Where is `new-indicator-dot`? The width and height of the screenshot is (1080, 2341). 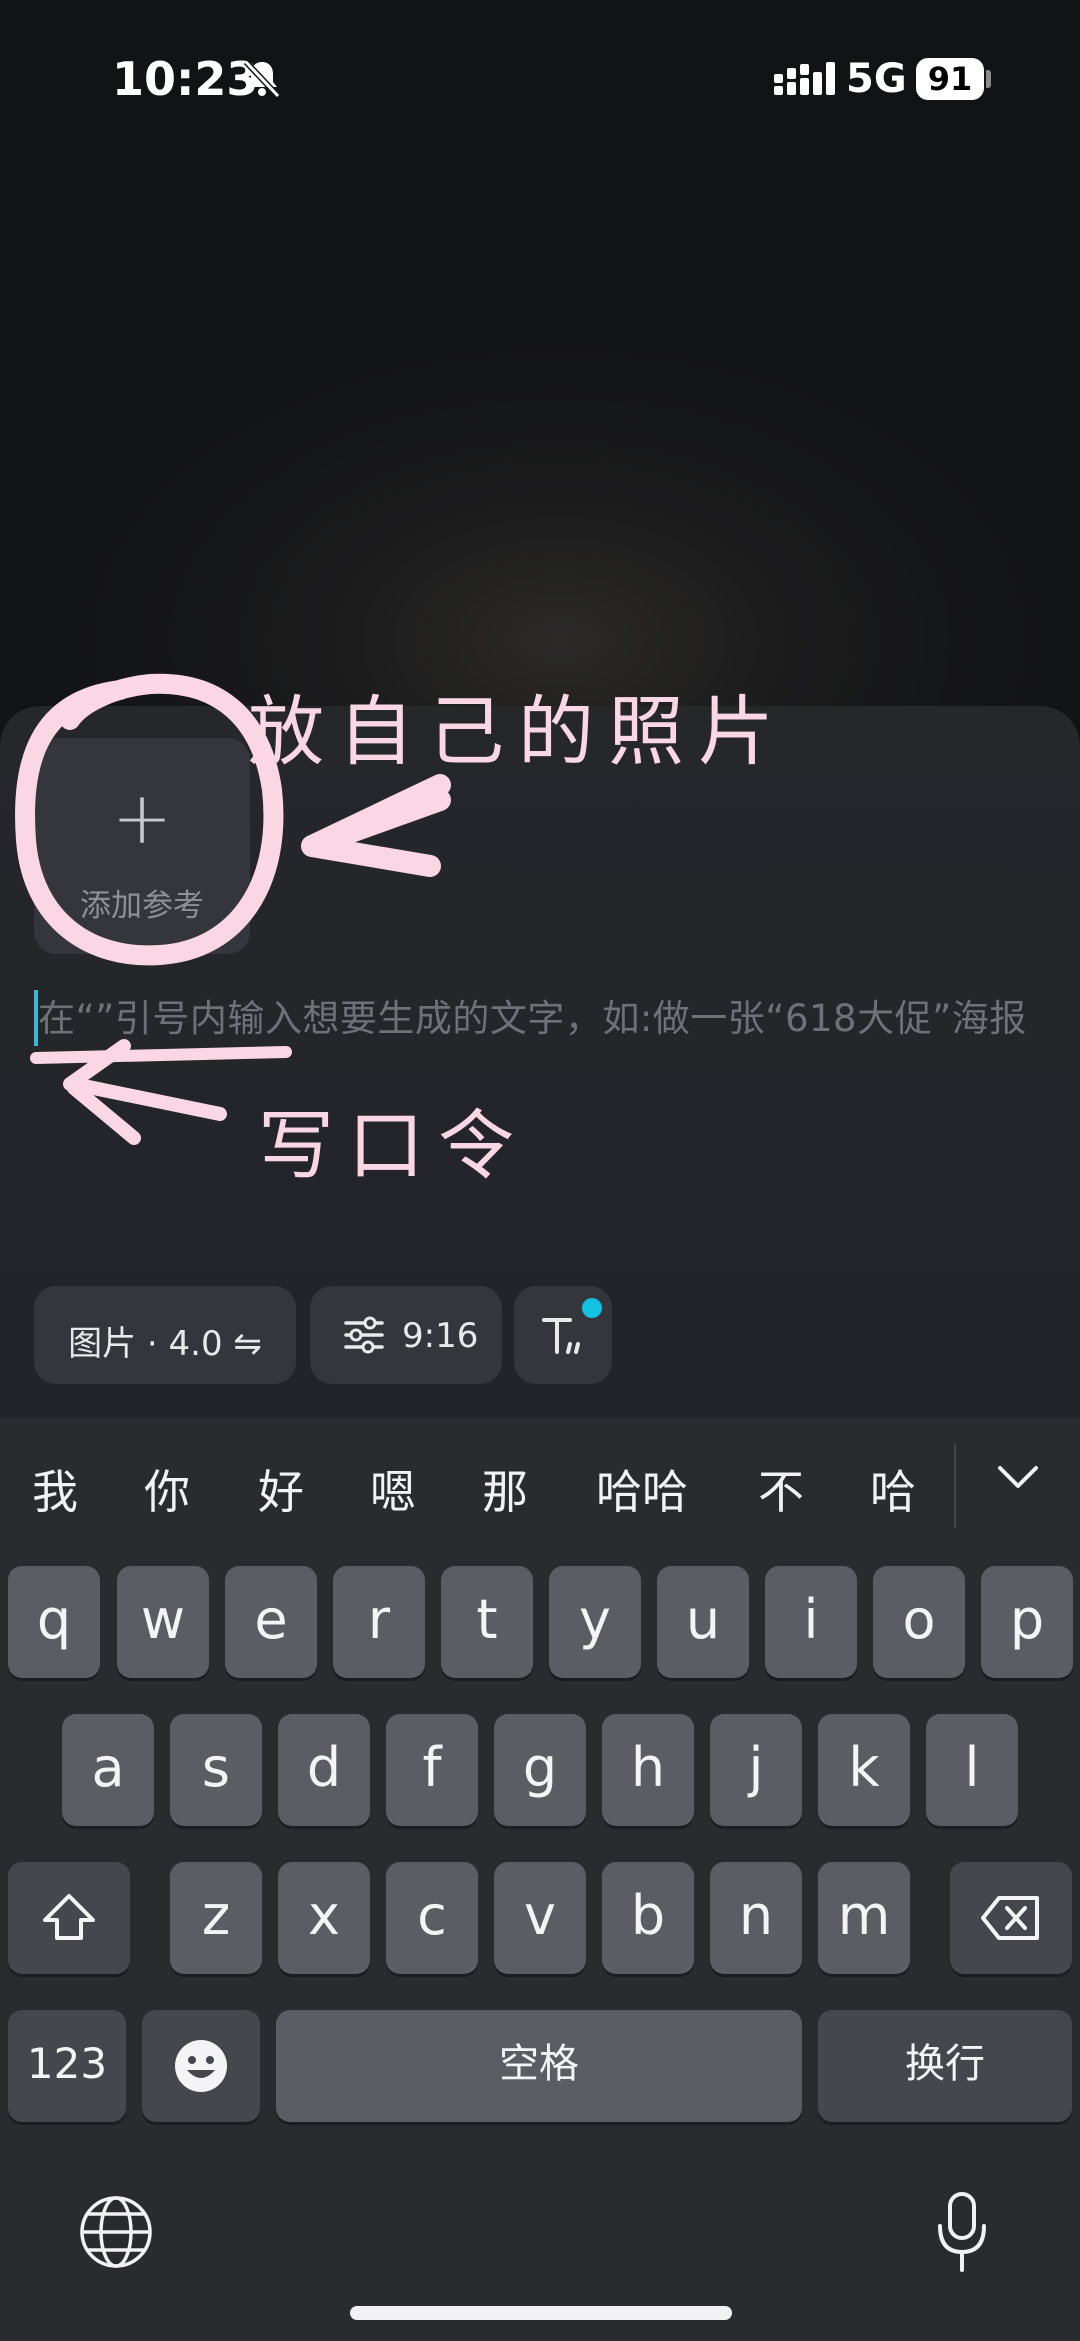 new-indicator-dot is located at coordinates (592, 1308).